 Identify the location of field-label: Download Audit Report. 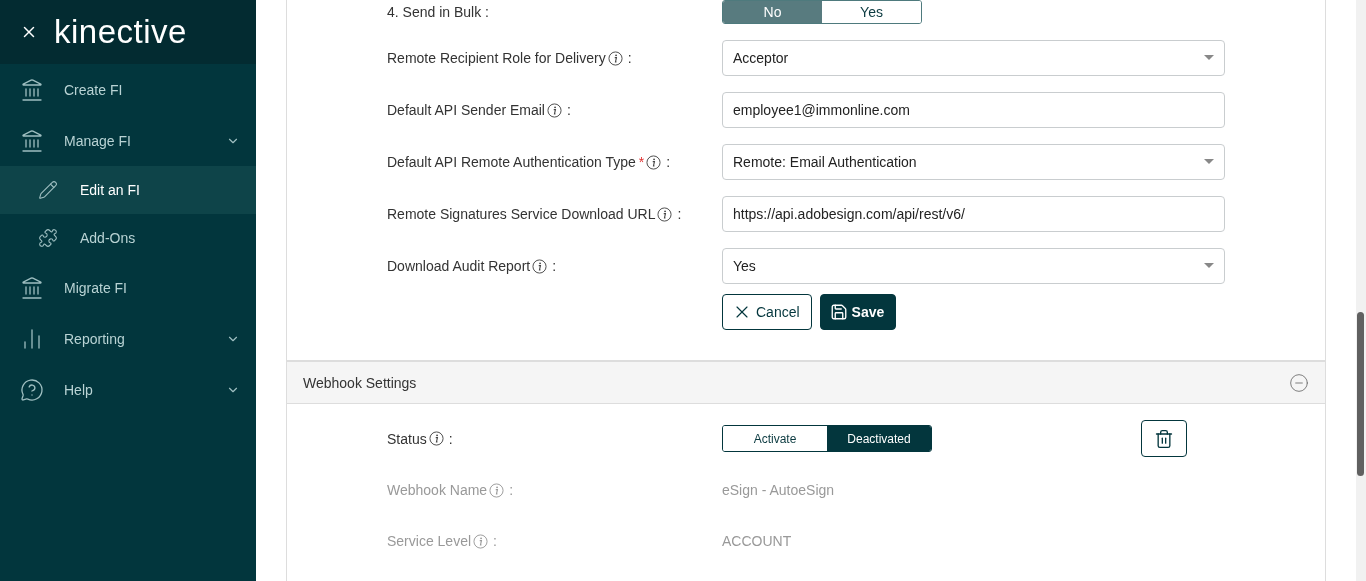
(459, 266).